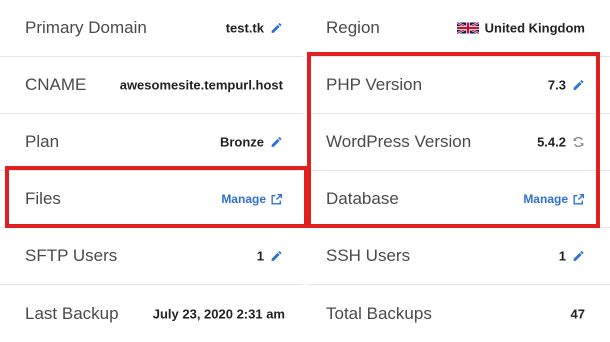 This screenshot has width=610, height=342. Describe the element at coordinates (244, 28) in the screenshot. I see `primary-domain-value: test.tk` at that location.